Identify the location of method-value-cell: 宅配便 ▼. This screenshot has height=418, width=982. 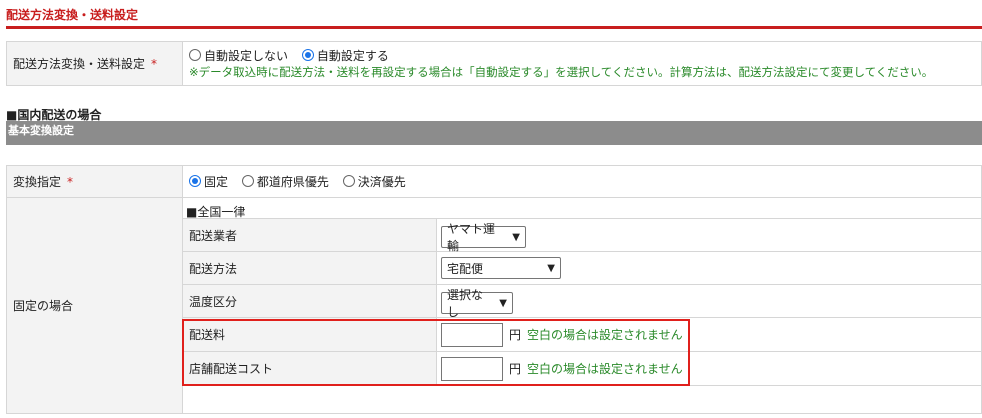
(709, 268).